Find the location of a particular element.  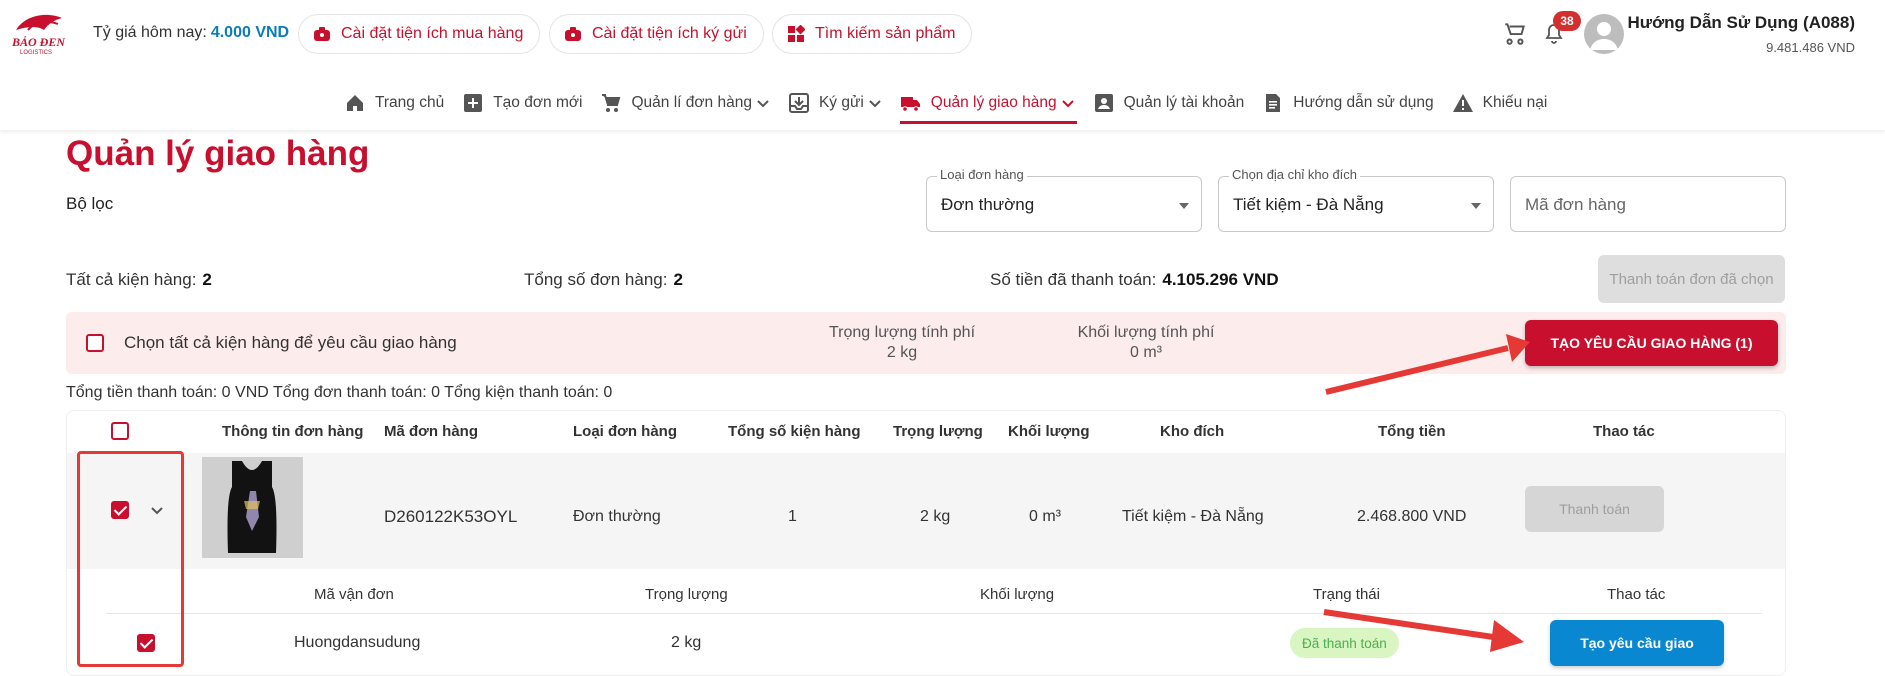

product-search-label: Tìm kiếm sản phẩm is located at coordinates (885, 33).